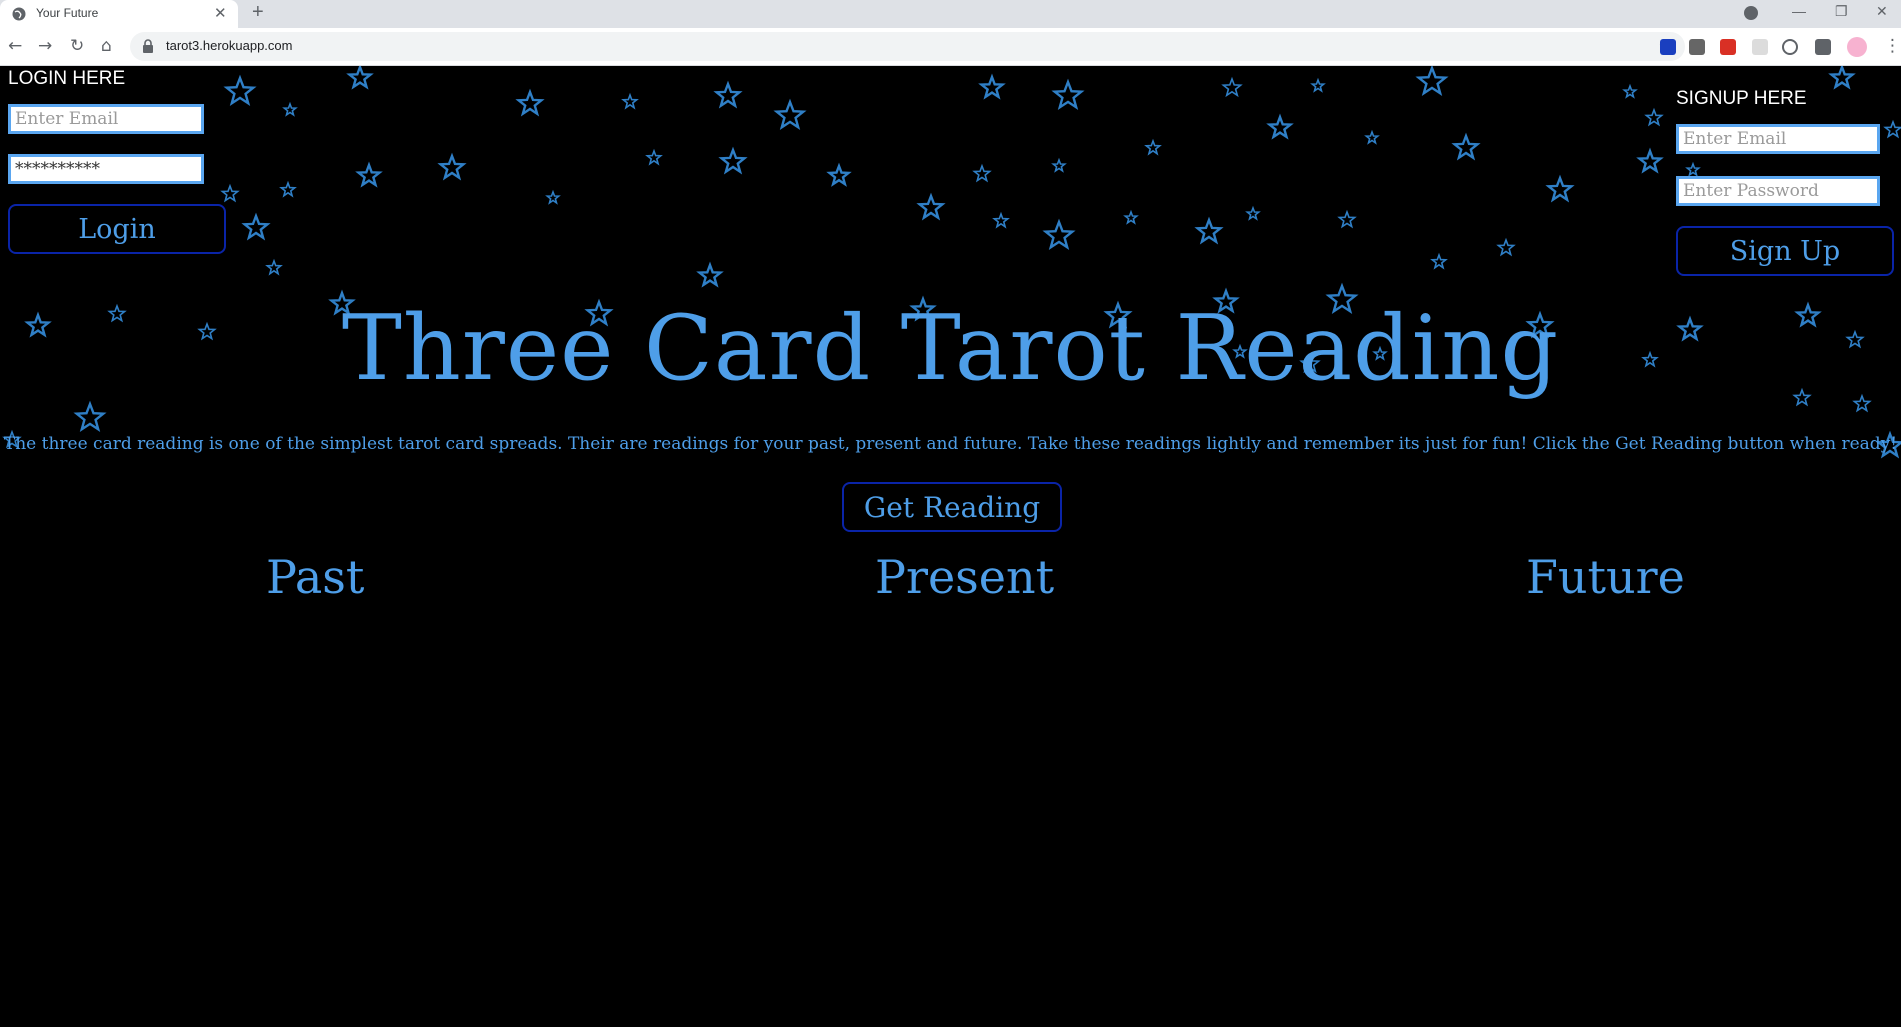 The height and width of the screenshot is (1027, 1901). What do you see at coordinates (67, 13) in the screenshot?
I see `tab-title: Your Future` at bounding box center [67, 13].